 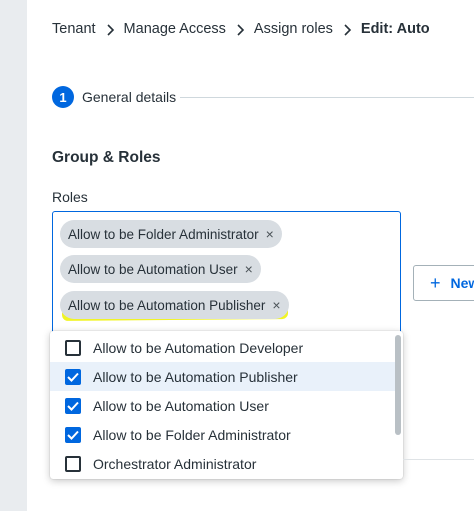 I want to click on chip-label: Allow to be Automation Publisher, so click(x=167, y=305).